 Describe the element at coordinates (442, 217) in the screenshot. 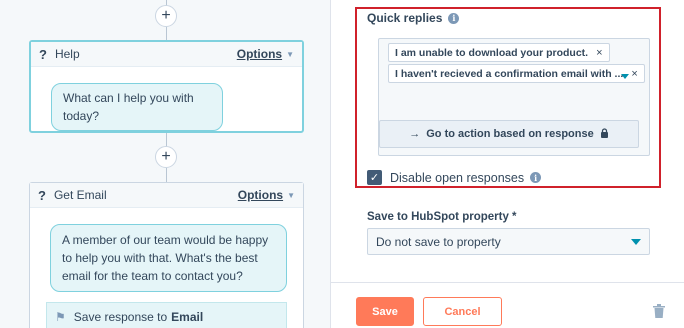

I see `save-property-label: Save to HubSpot property *` at that location.